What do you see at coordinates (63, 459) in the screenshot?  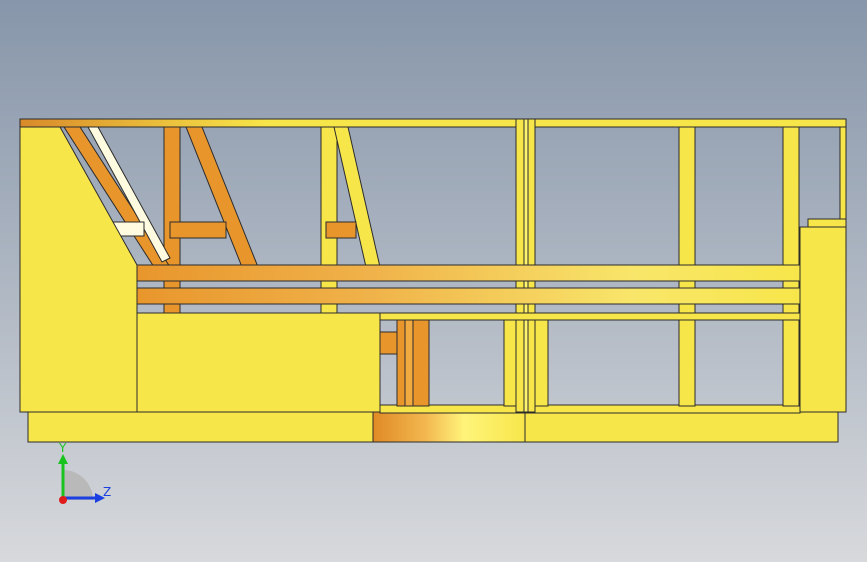 I see `y-arrow-icon` at bounding box center [63, 459].